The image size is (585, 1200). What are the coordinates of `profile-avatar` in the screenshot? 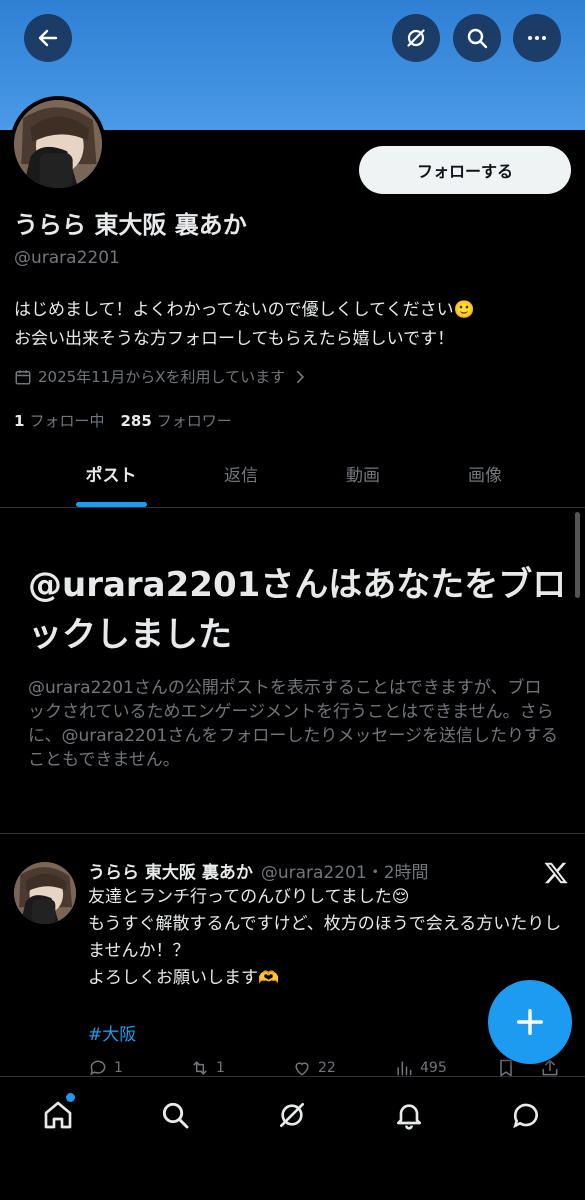 It's located at (58, 144).